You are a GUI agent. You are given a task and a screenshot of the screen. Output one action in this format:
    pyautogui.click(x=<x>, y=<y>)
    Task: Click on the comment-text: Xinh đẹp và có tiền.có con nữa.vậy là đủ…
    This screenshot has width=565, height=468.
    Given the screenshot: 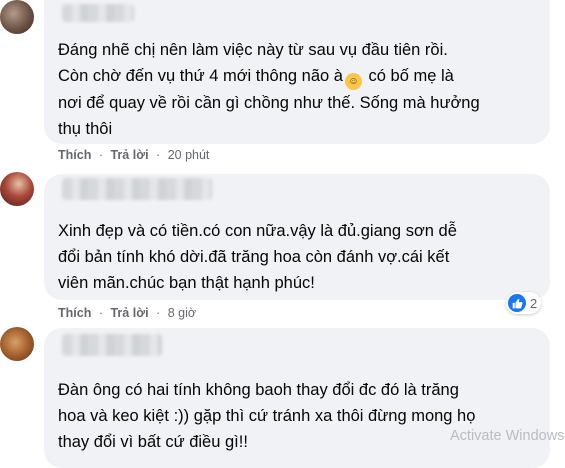 What is the action you would take?
    pyautogui.click(x=257, y=257)
    